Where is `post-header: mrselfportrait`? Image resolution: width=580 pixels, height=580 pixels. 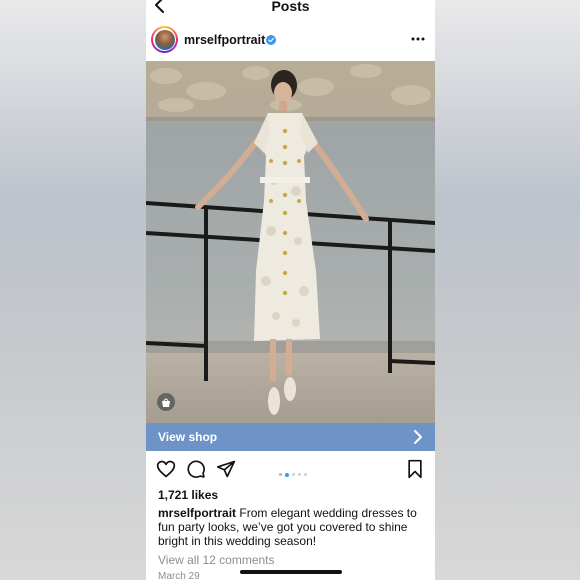
post-header: mrselfportrait is located at coordinates (290, 41).